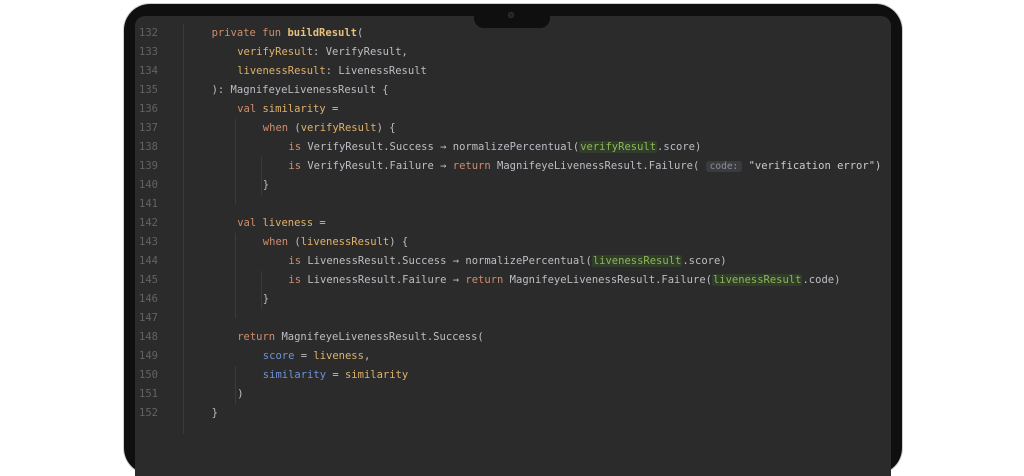  Describe the element at coordinates (156, 318) in the screenshot. I see `line-number: 147` at that location.